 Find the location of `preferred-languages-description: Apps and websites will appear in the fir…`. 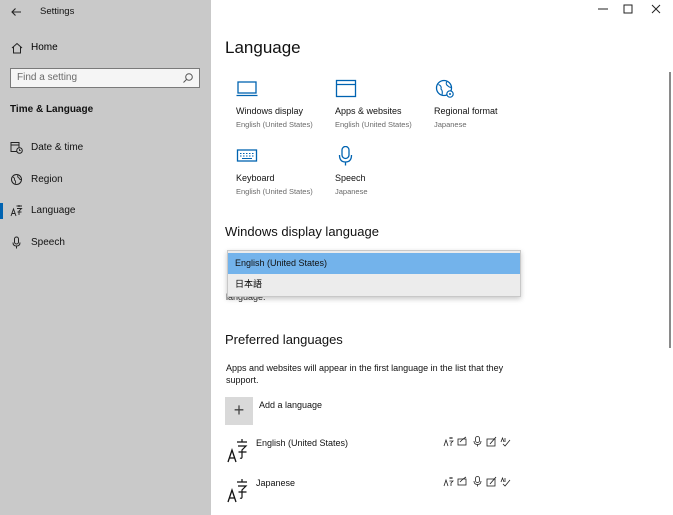

preferred-languages-description: Apps and websites will appear in the fir… is located at coordinates (365, 374).